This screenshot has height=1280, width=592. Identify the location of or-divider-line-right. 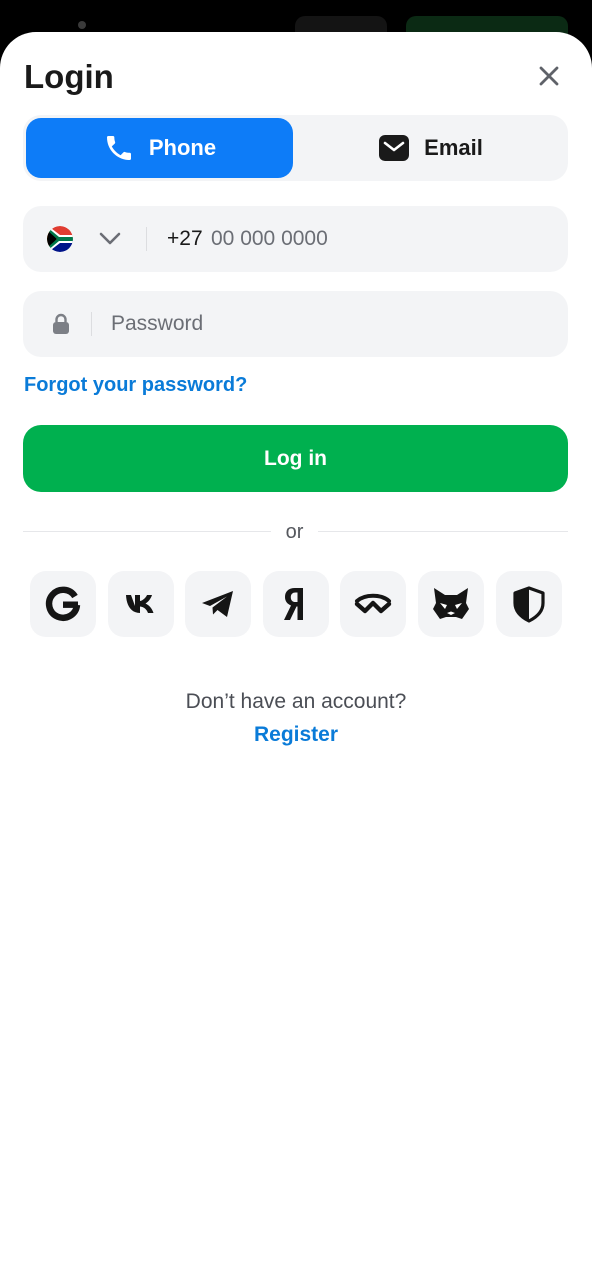
(443, 531).